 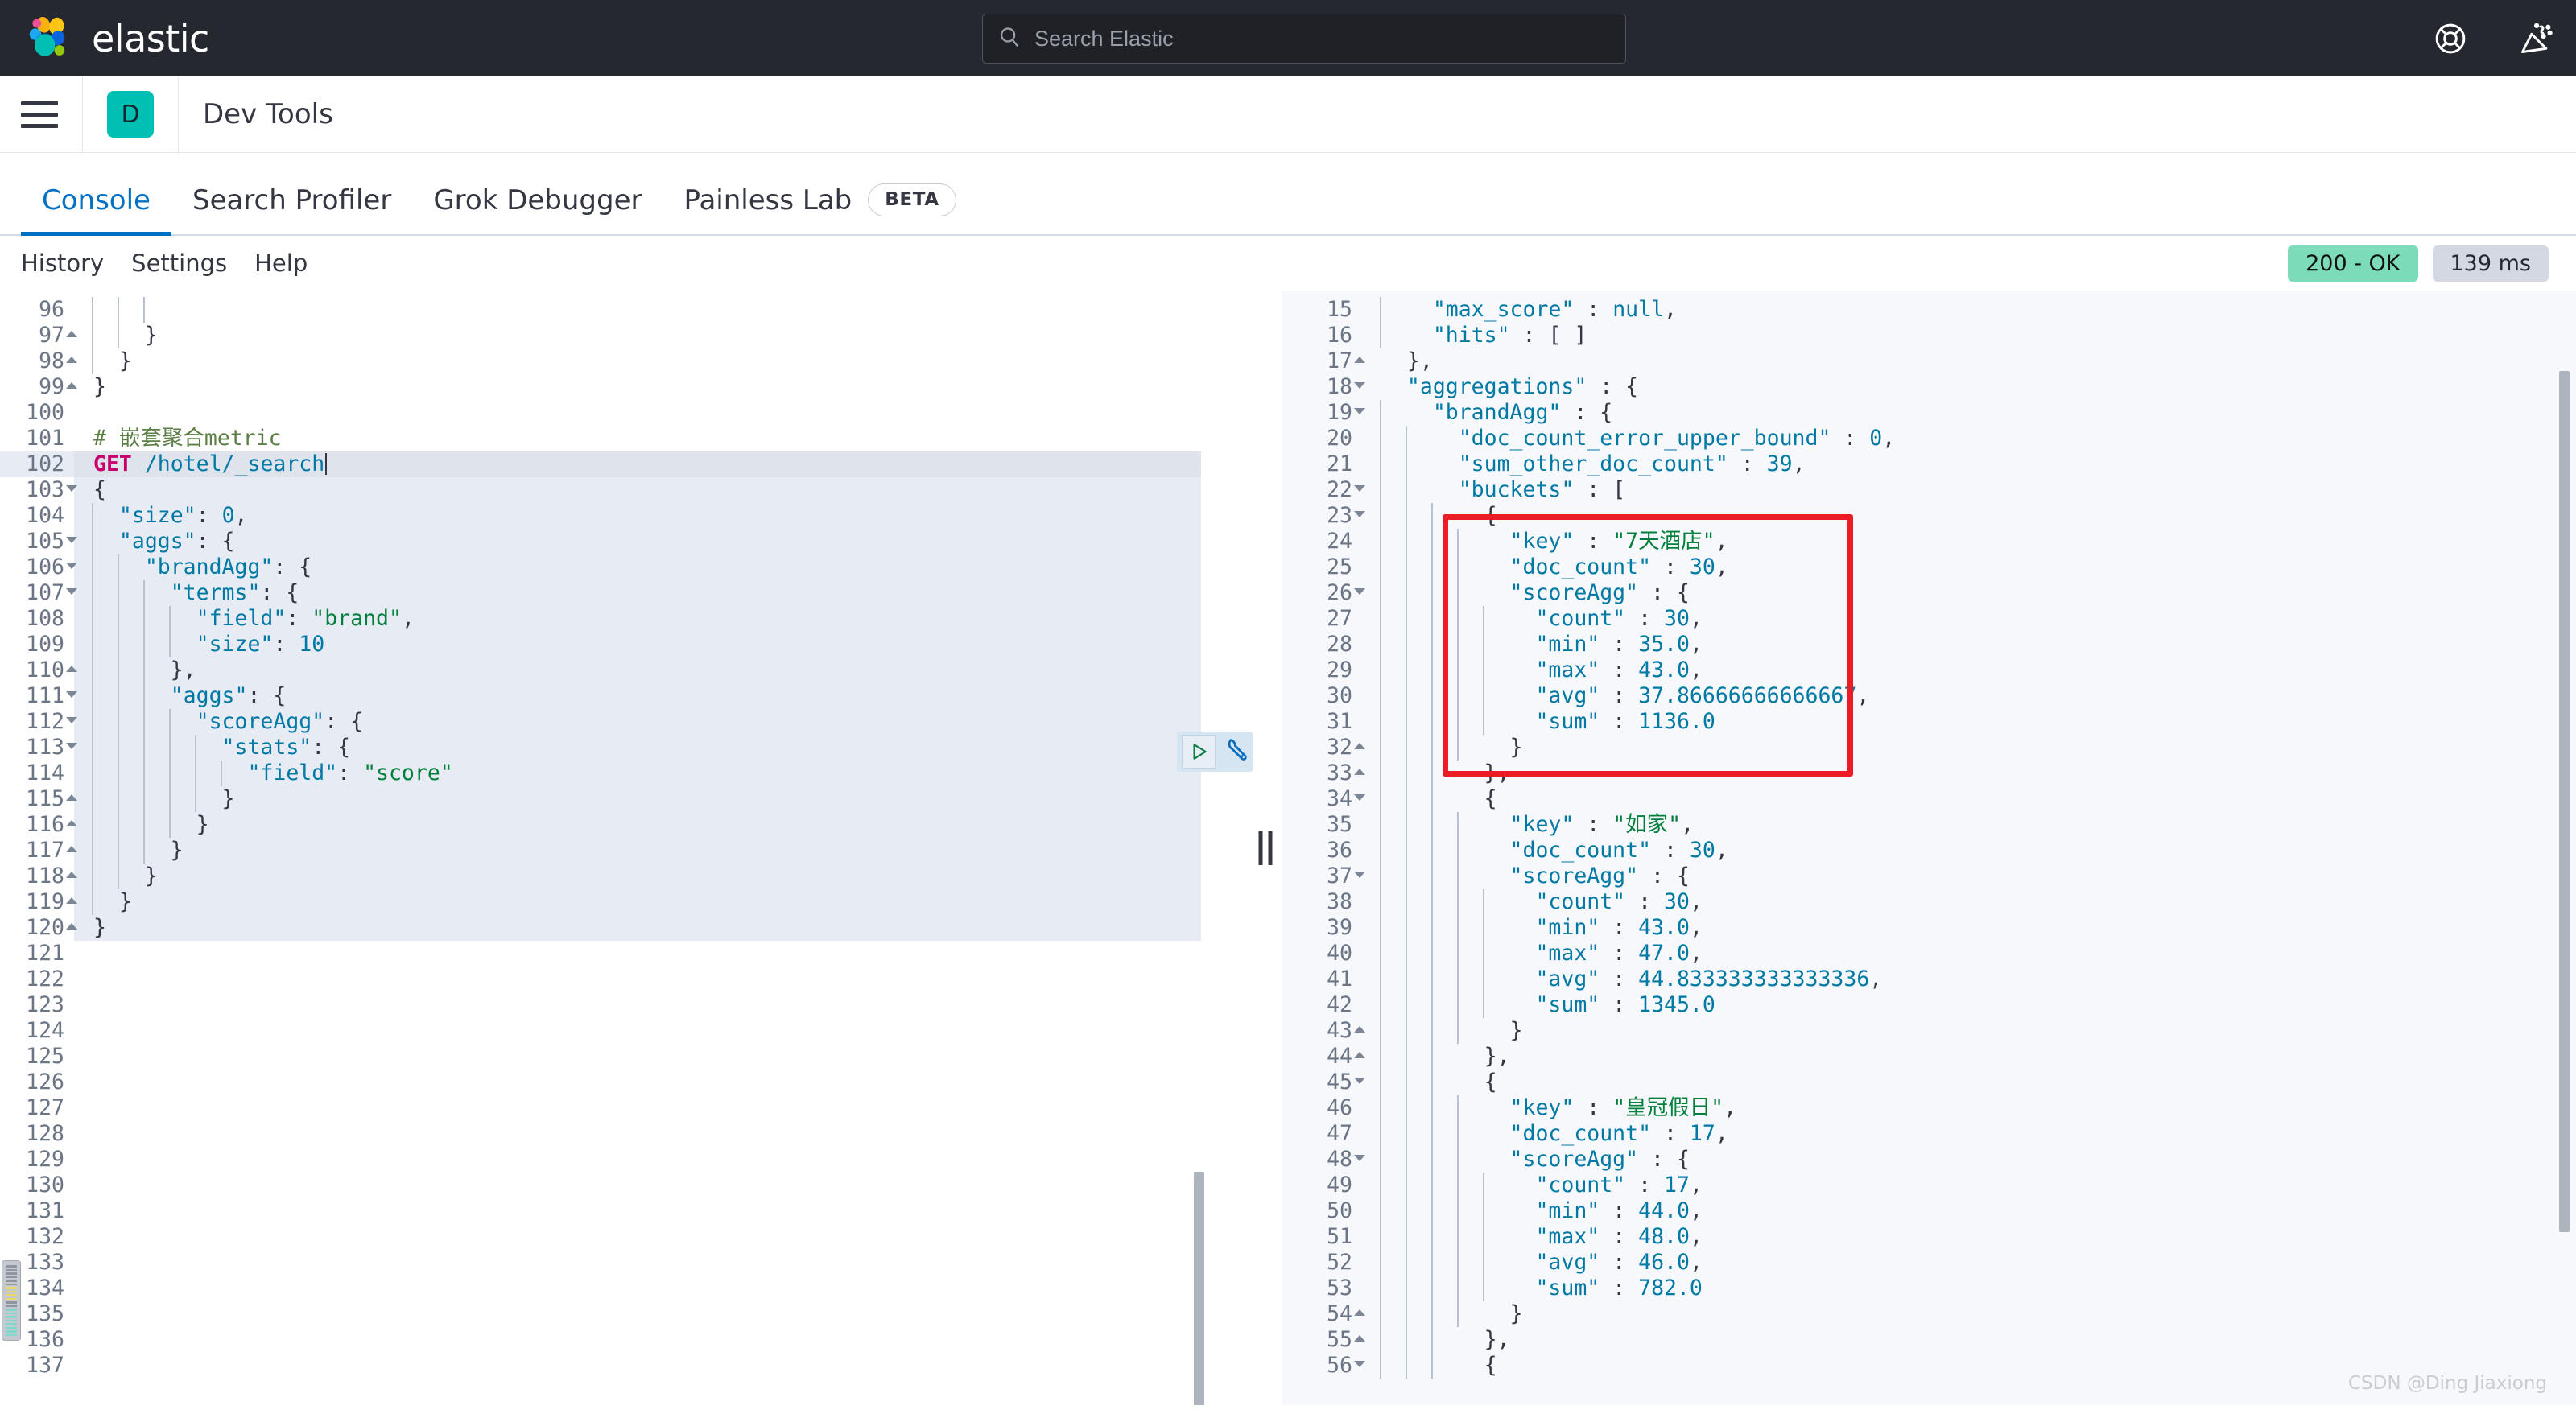 What do you see at coordinates (1323, 490) in the screenshot?
I see `line-number: 22` at bounding box center [1323, 490].